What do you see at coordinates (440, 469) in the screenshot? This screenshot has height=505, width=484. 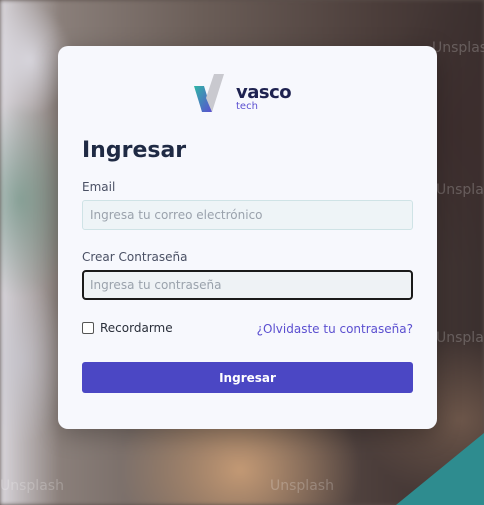 I see `corner-decoration` at bounding box center [440, 469].